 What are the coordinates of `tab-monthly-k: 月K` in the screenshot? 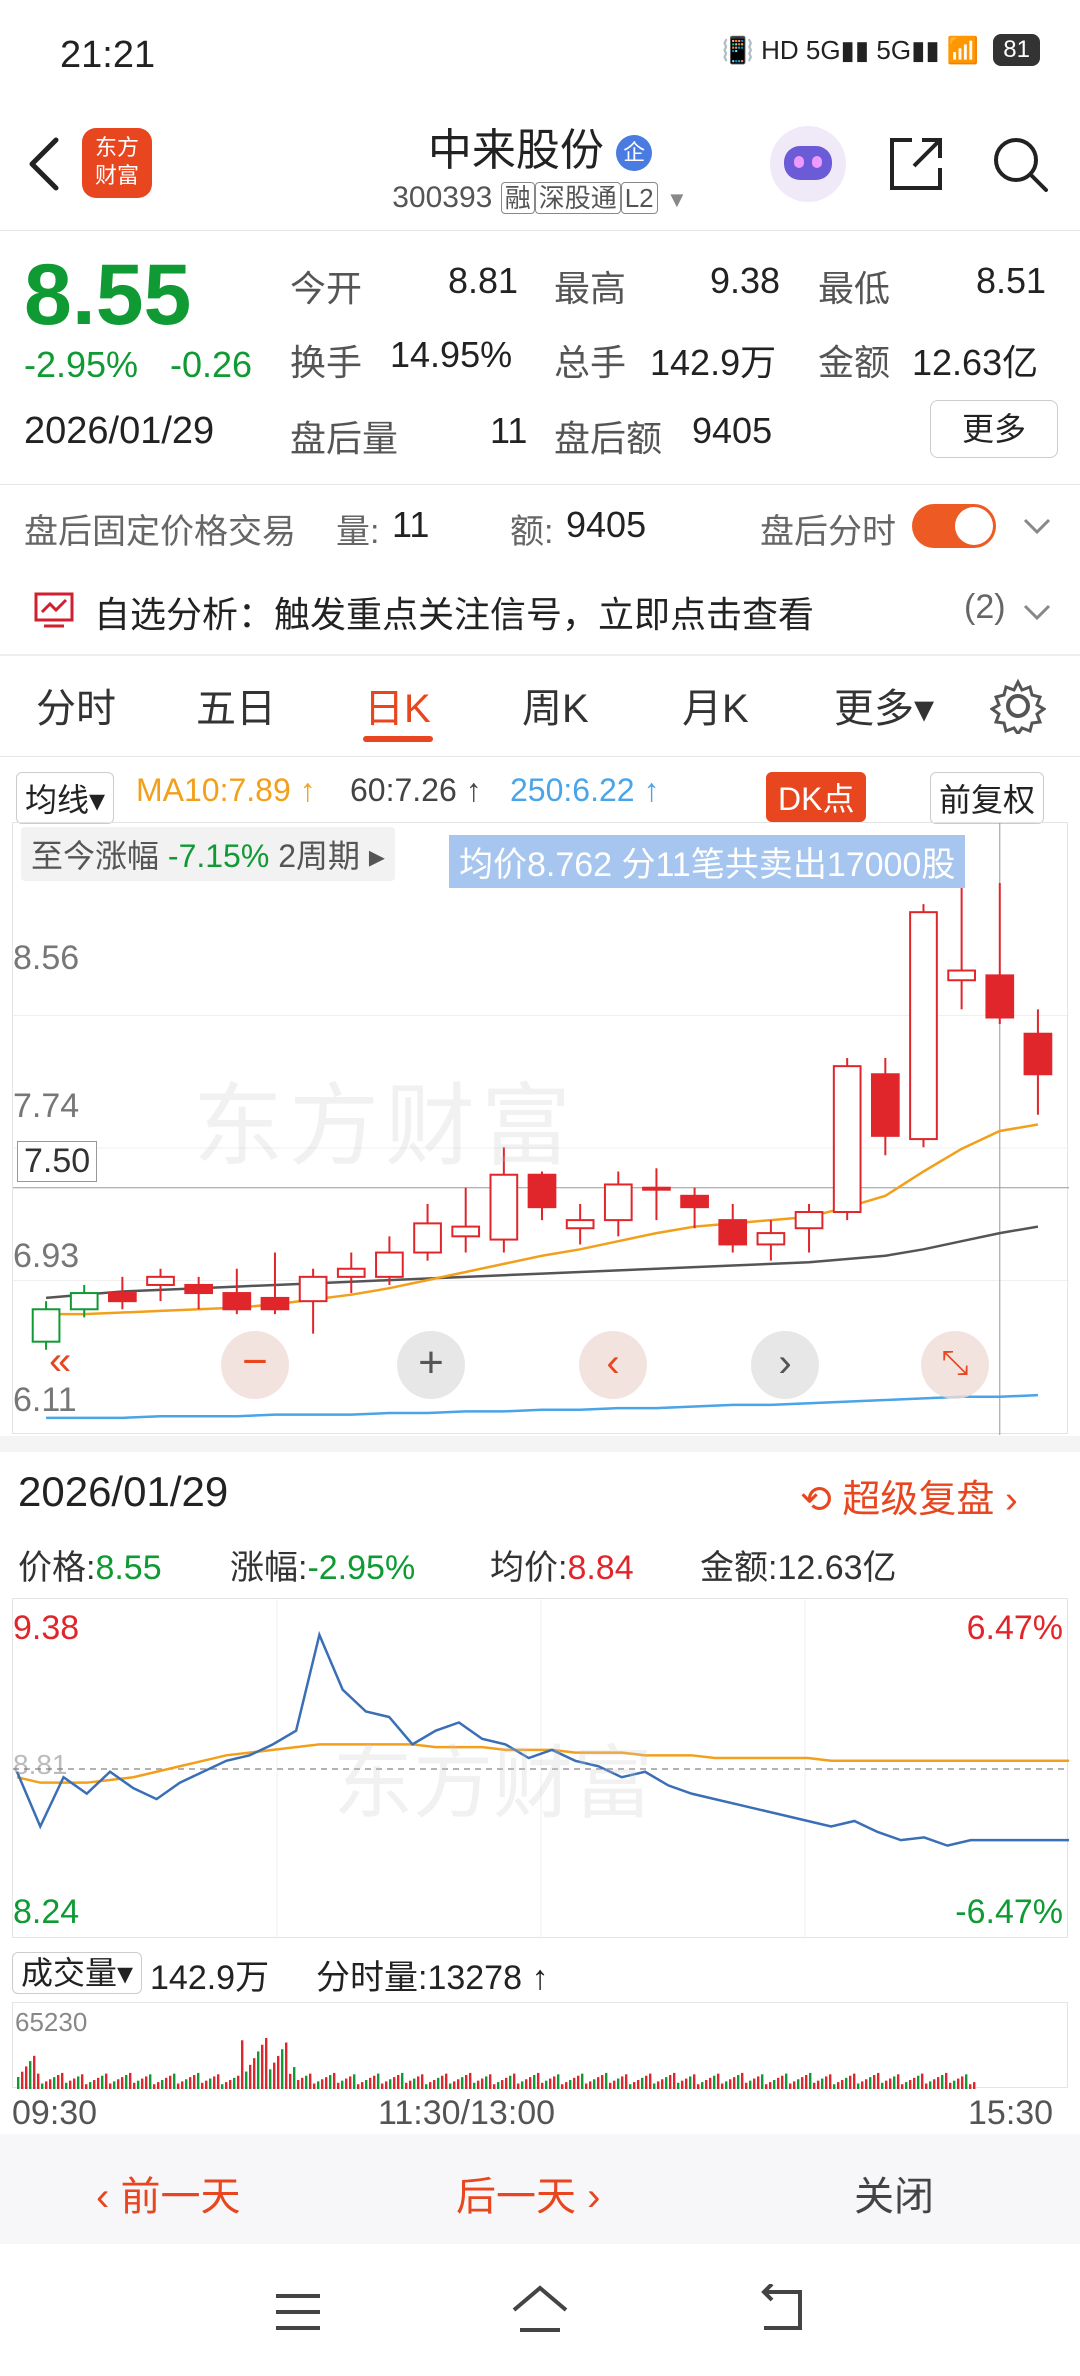 It's located at (715, 705).